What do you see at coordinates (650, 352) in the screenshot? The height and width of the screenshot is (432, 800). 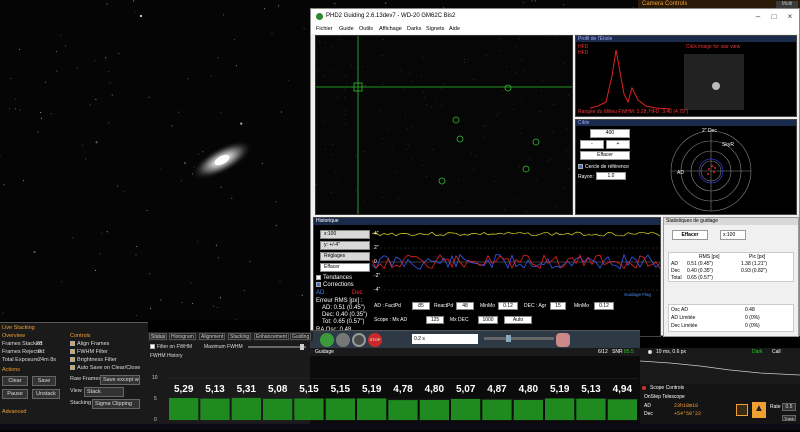 I see `radio-icon` at bounding box center [650, 352].